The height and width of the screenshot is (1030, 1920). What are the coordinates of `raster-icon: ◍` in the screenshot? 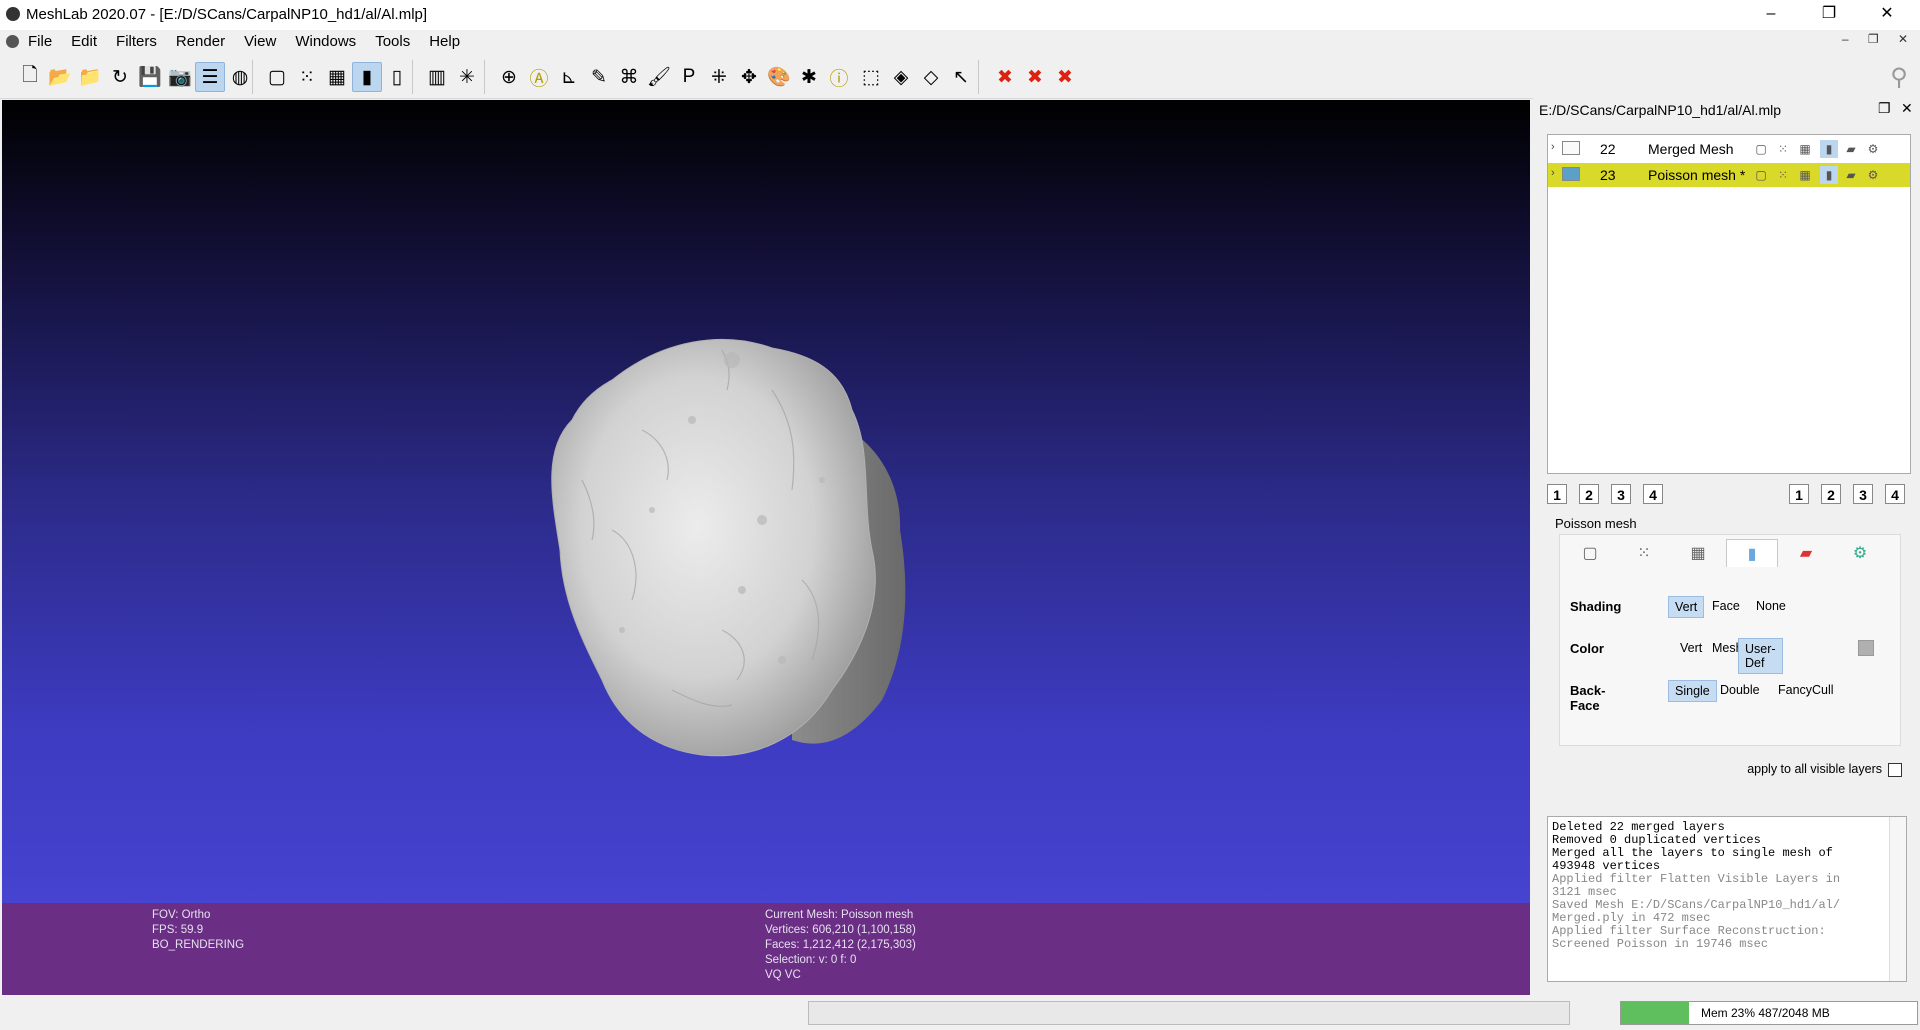 It's located at (240, 77).